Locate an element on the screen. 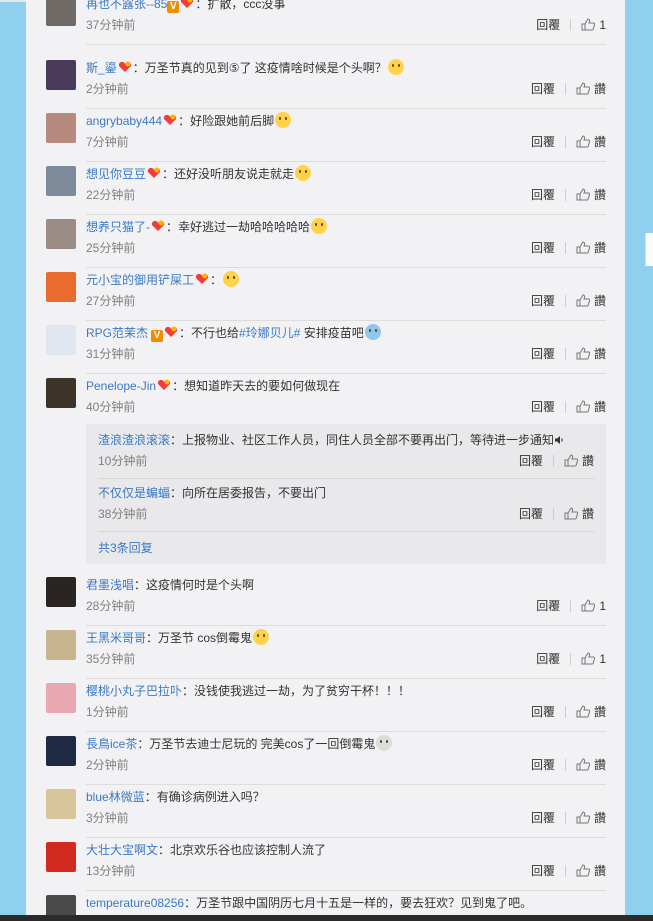  more-replies-link: 共3条回复 is located at coordinates (125, 548).